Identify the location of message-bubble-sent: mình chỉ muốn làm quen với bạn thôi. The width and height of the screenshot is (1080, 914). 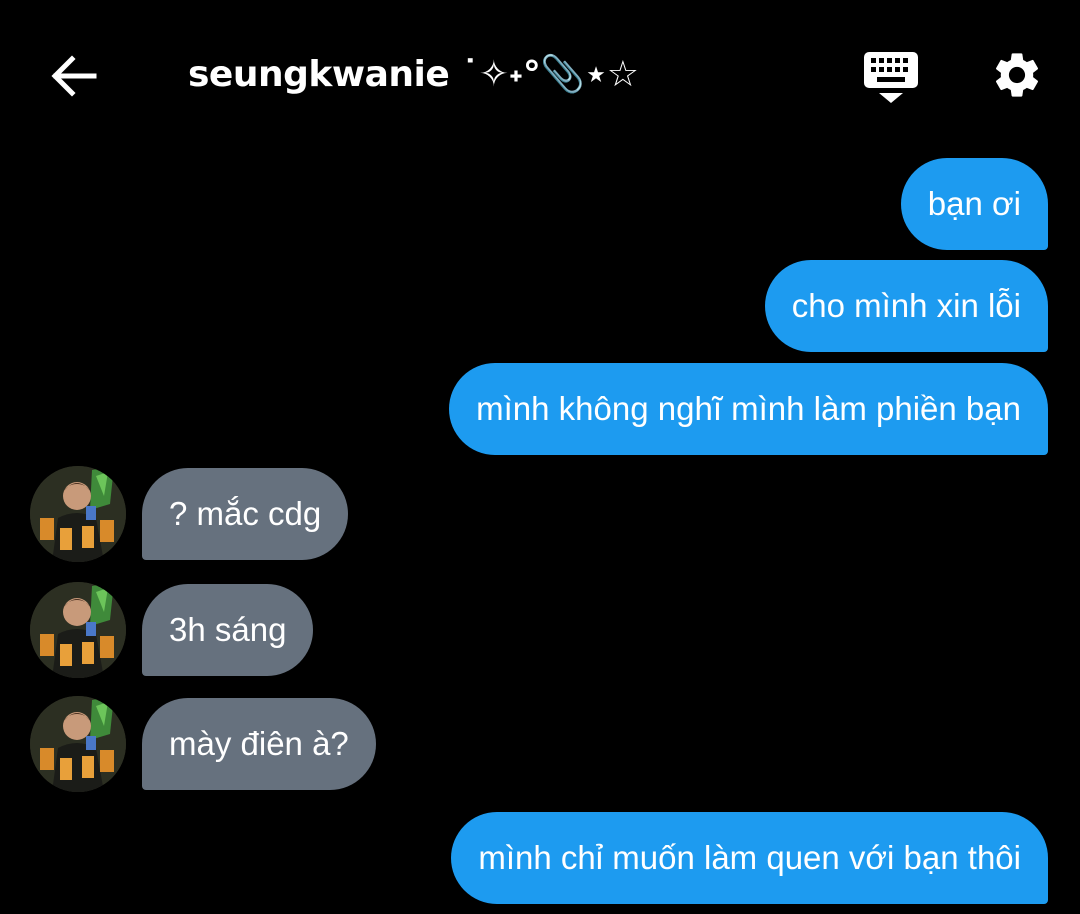
(749, 858).